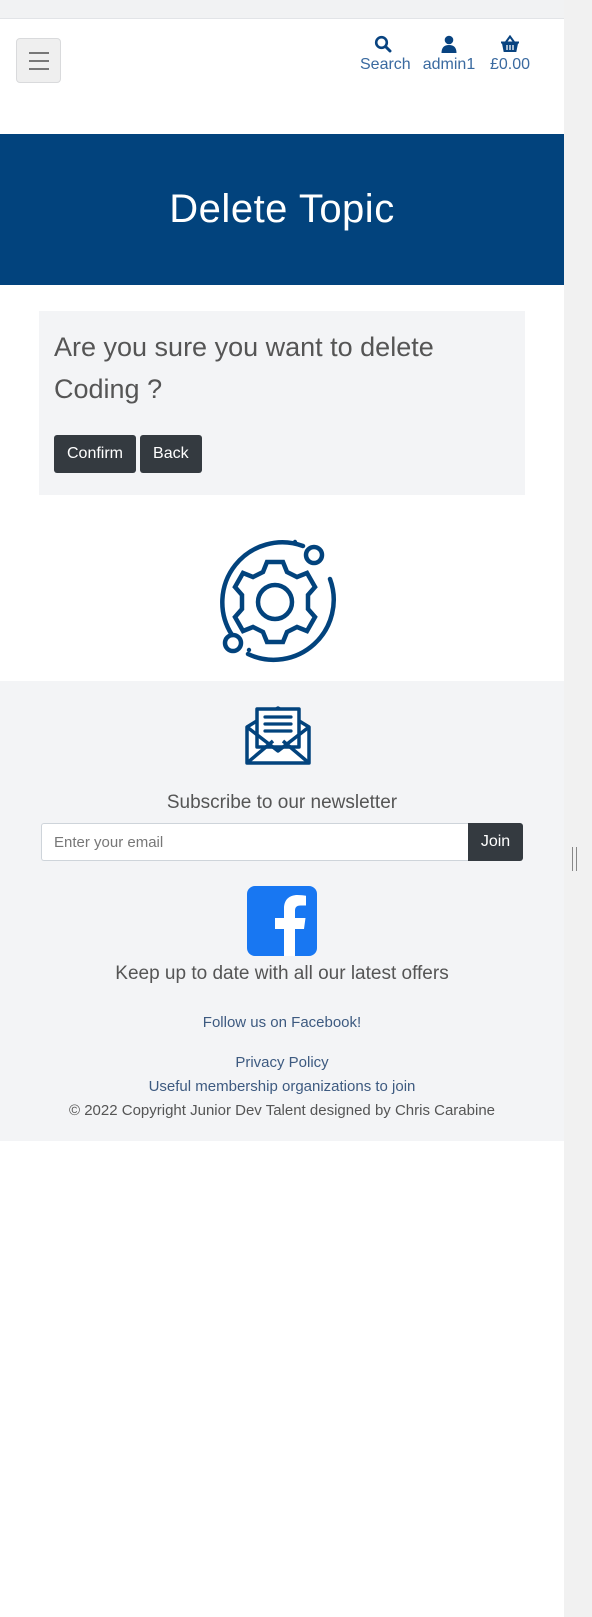 The height and width of the screenshot is (1617, 592). What do you see at coordinates (282, 1022) in the screenshot?
I see `facebook-link: Follow us on Facebook!` at bounding box center [282, 1022].